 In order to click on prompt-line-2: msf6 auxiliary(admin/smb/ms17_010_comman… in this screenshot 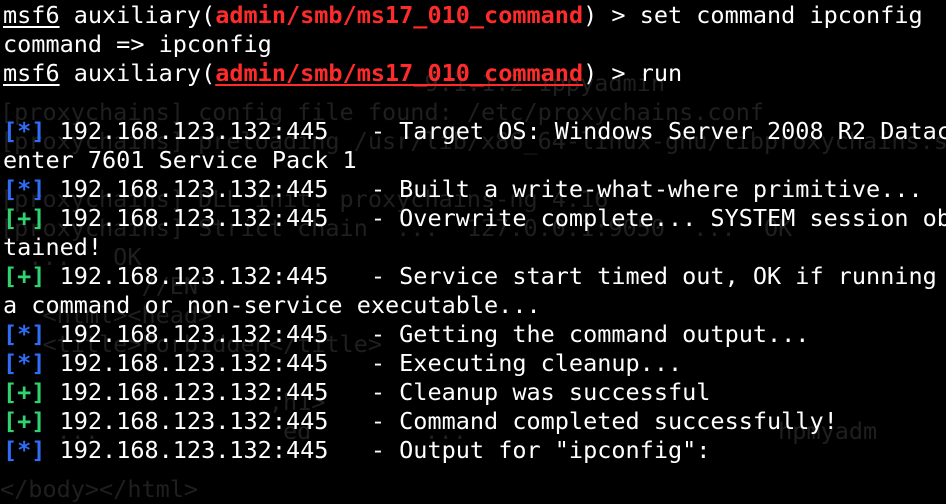, I will do `click(474, 73)`.